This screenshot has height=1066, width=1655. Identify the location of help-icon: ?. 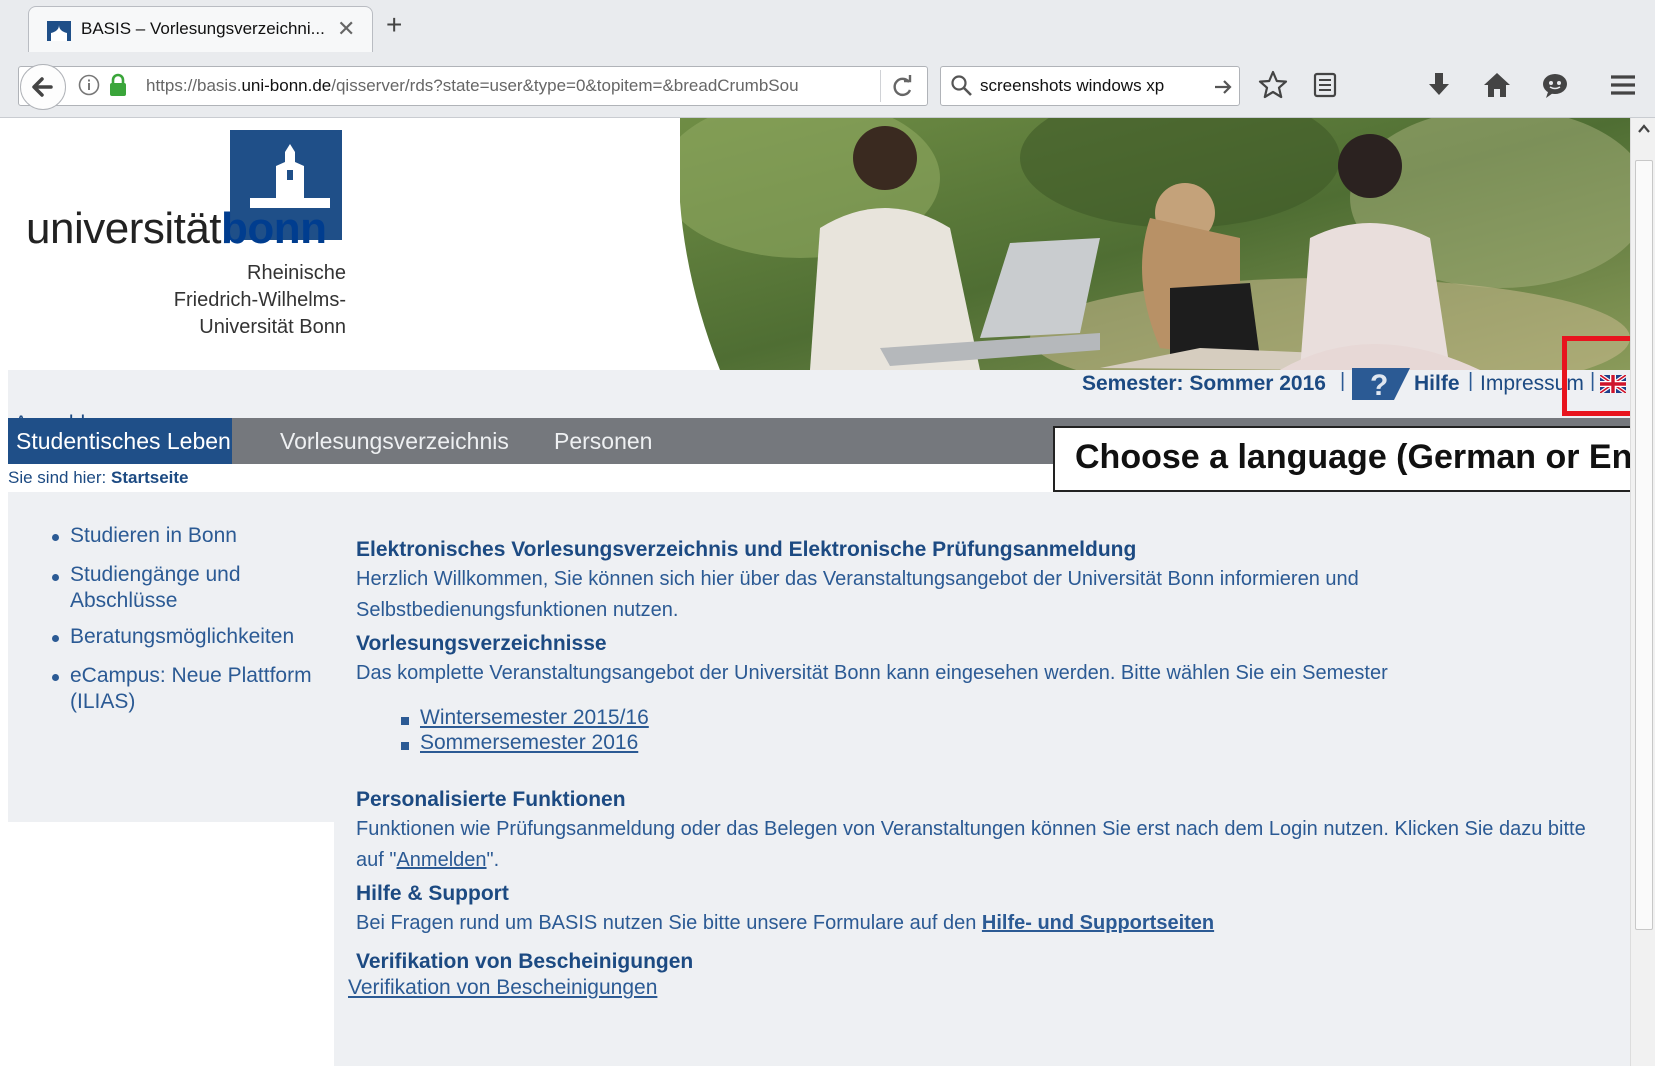
(1381, 384).